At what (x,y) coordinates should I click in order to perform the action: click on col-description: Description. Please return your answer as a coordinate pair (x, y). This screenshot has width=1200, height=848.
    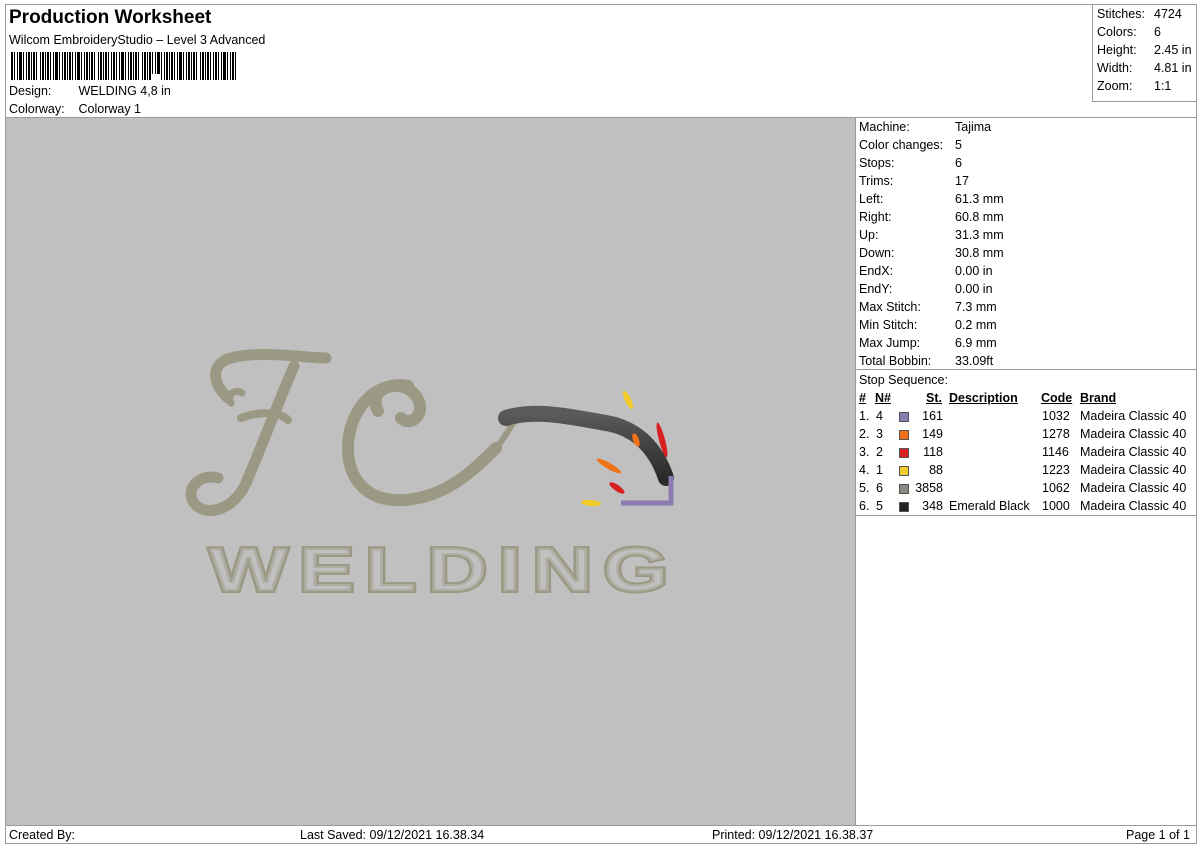
    Looking at the image, I should click on (983, 398).